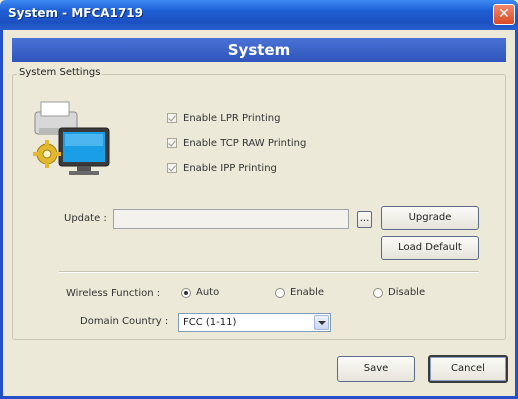  Describe the element at coordinates (245, 143) in the screenshot. I see `checkbox-label: Enable TCP RAW Printing` at that location.